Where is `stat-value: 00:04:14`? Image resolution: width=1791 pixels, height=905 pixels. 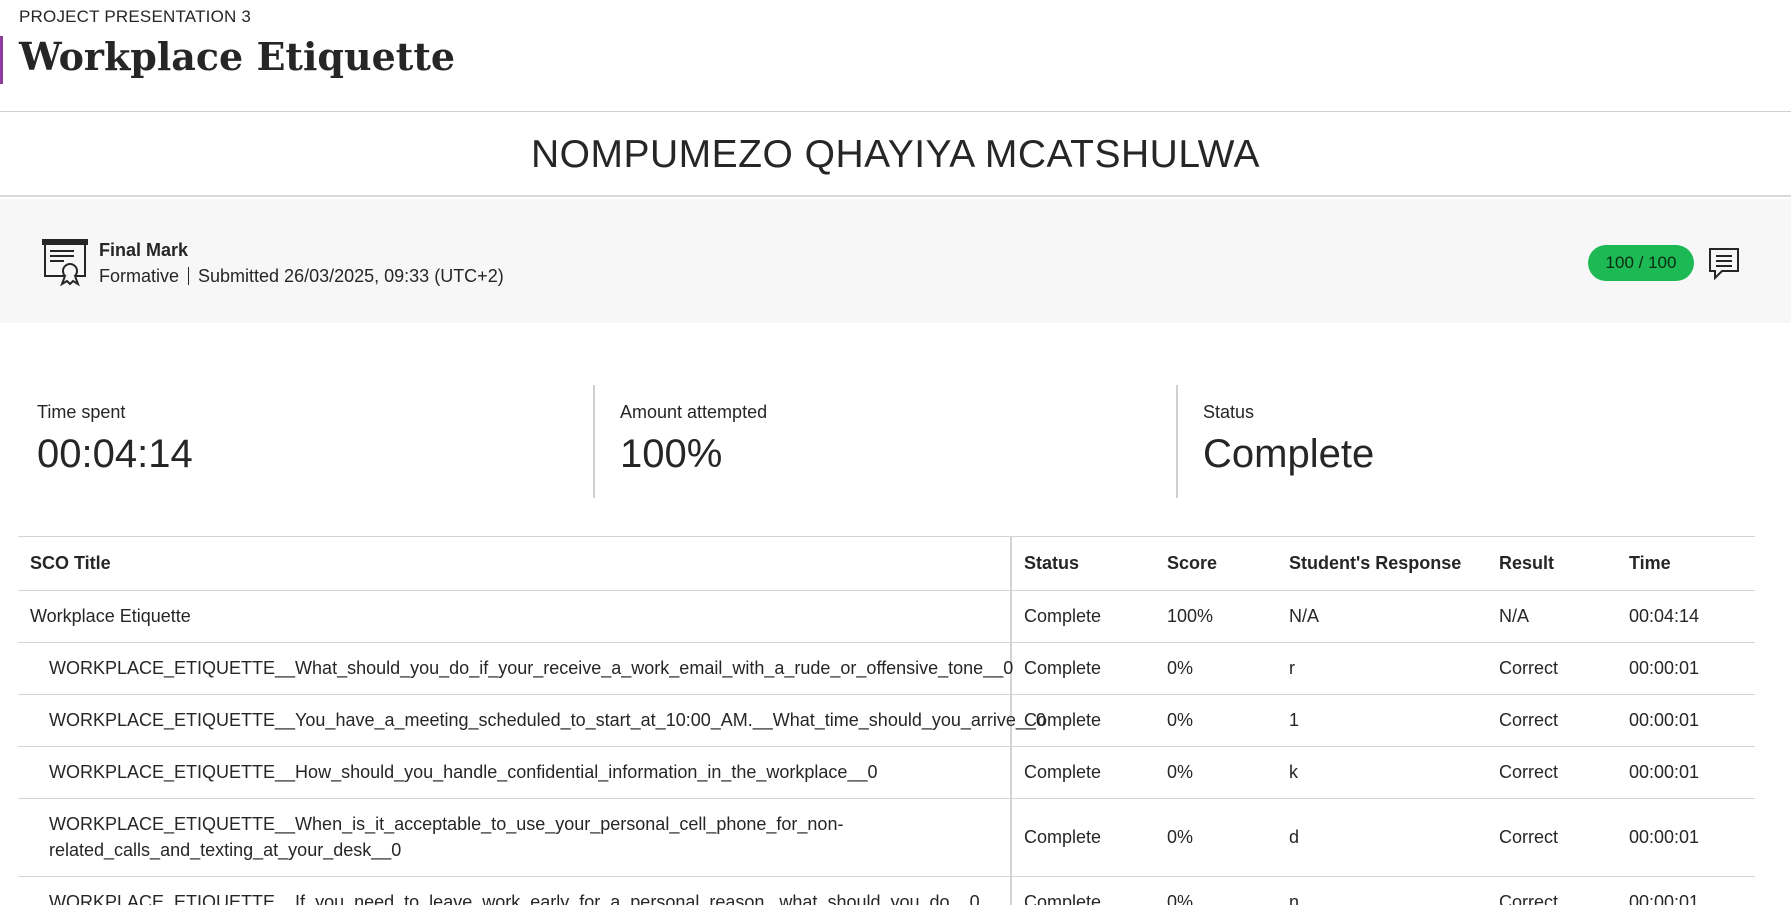 stat-value: 00:04:14 is located at coordinates (115, 454).